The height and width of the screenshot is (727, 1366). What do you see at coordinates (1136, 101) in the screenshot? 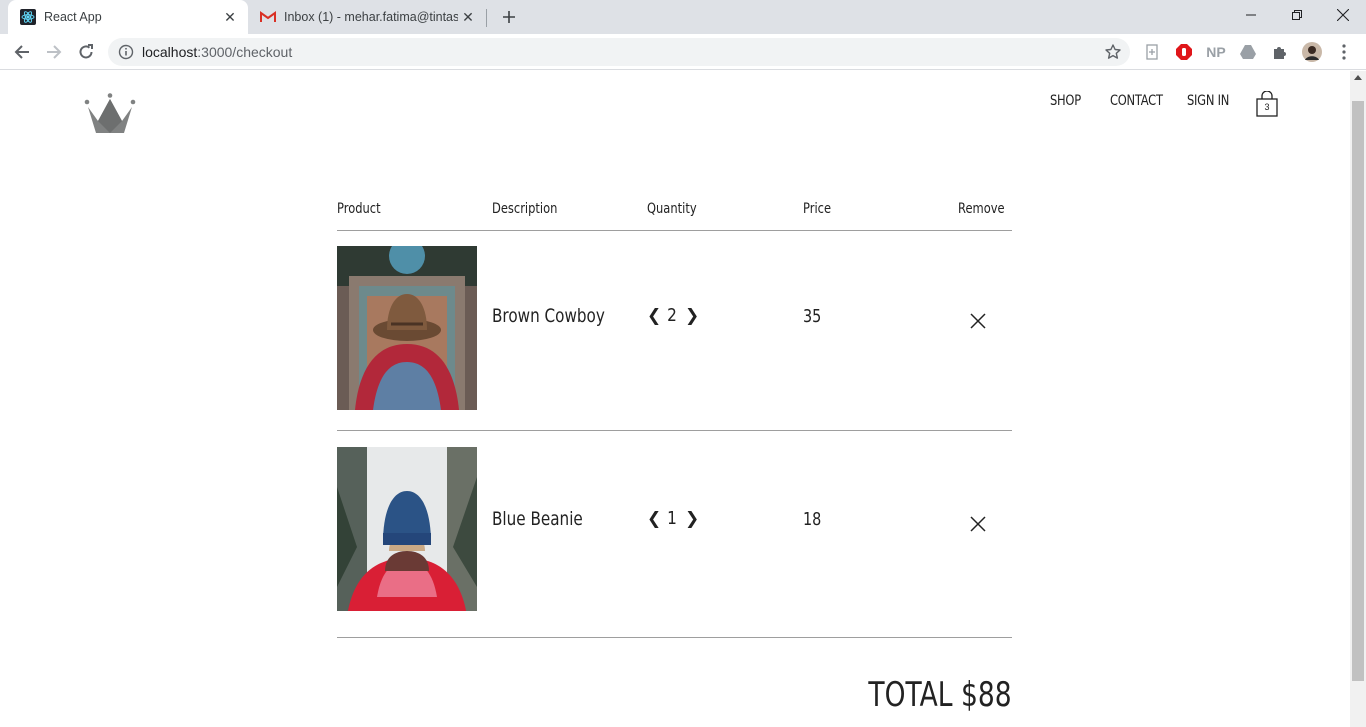
I see `nav-contact: CONTACT` at bounding box center [1136, 101].